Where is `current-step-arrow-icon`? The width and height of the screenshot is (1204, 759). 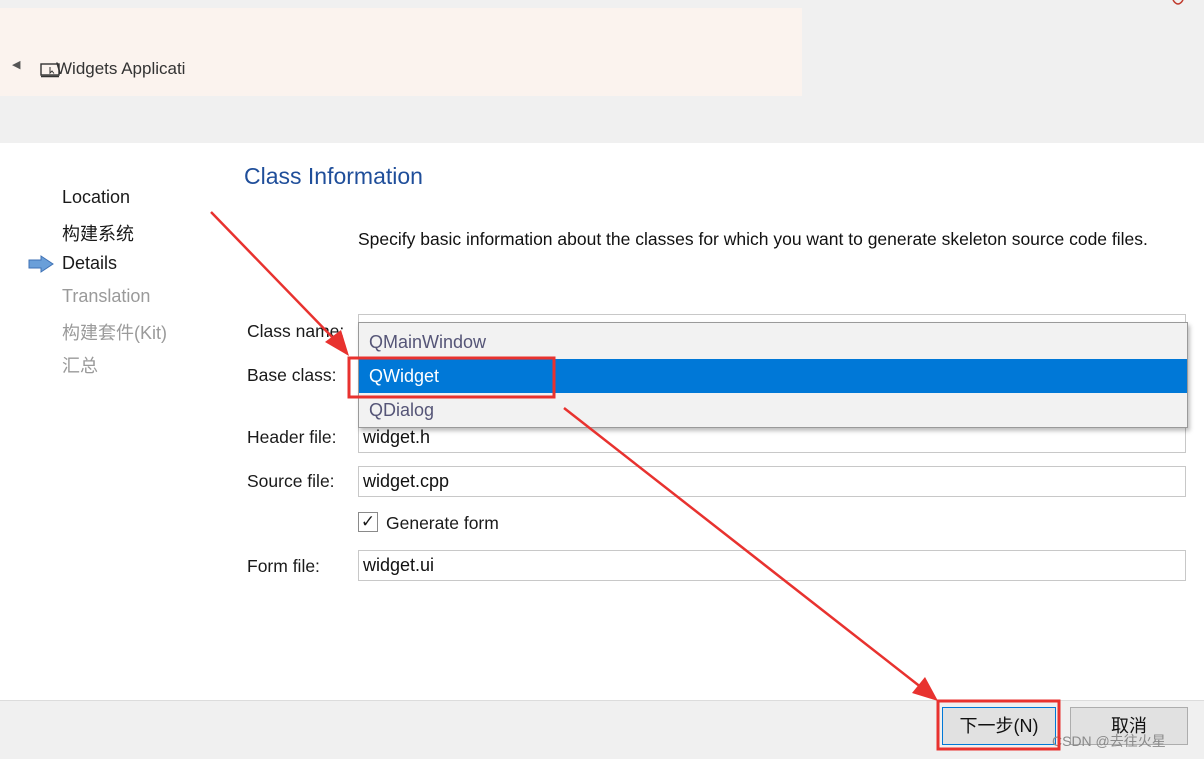
current-step-arrow-icon is located at coordinates (41, 264).